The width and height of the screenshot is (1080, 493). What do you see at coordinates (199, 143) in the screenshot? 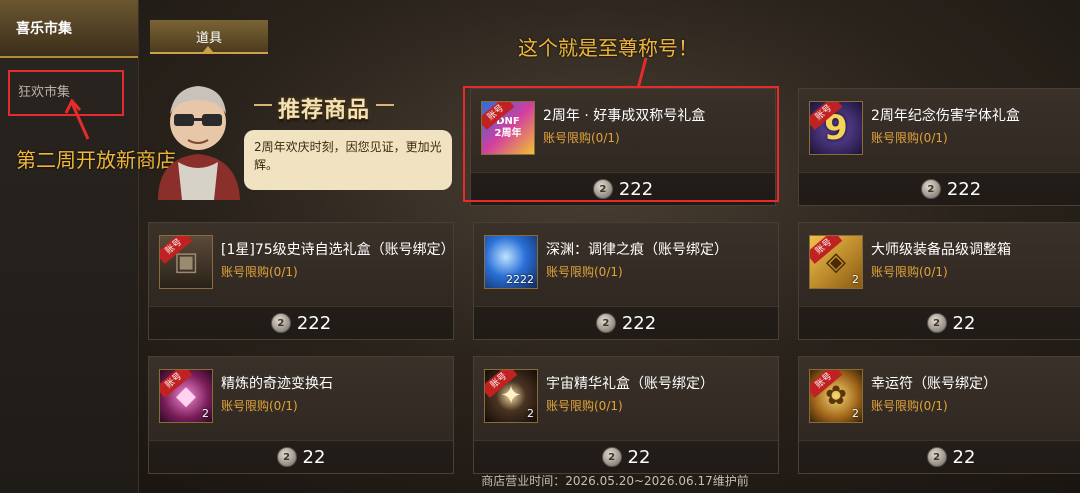
I see `npc-portrait-icon` at bounding box center [199, 143].